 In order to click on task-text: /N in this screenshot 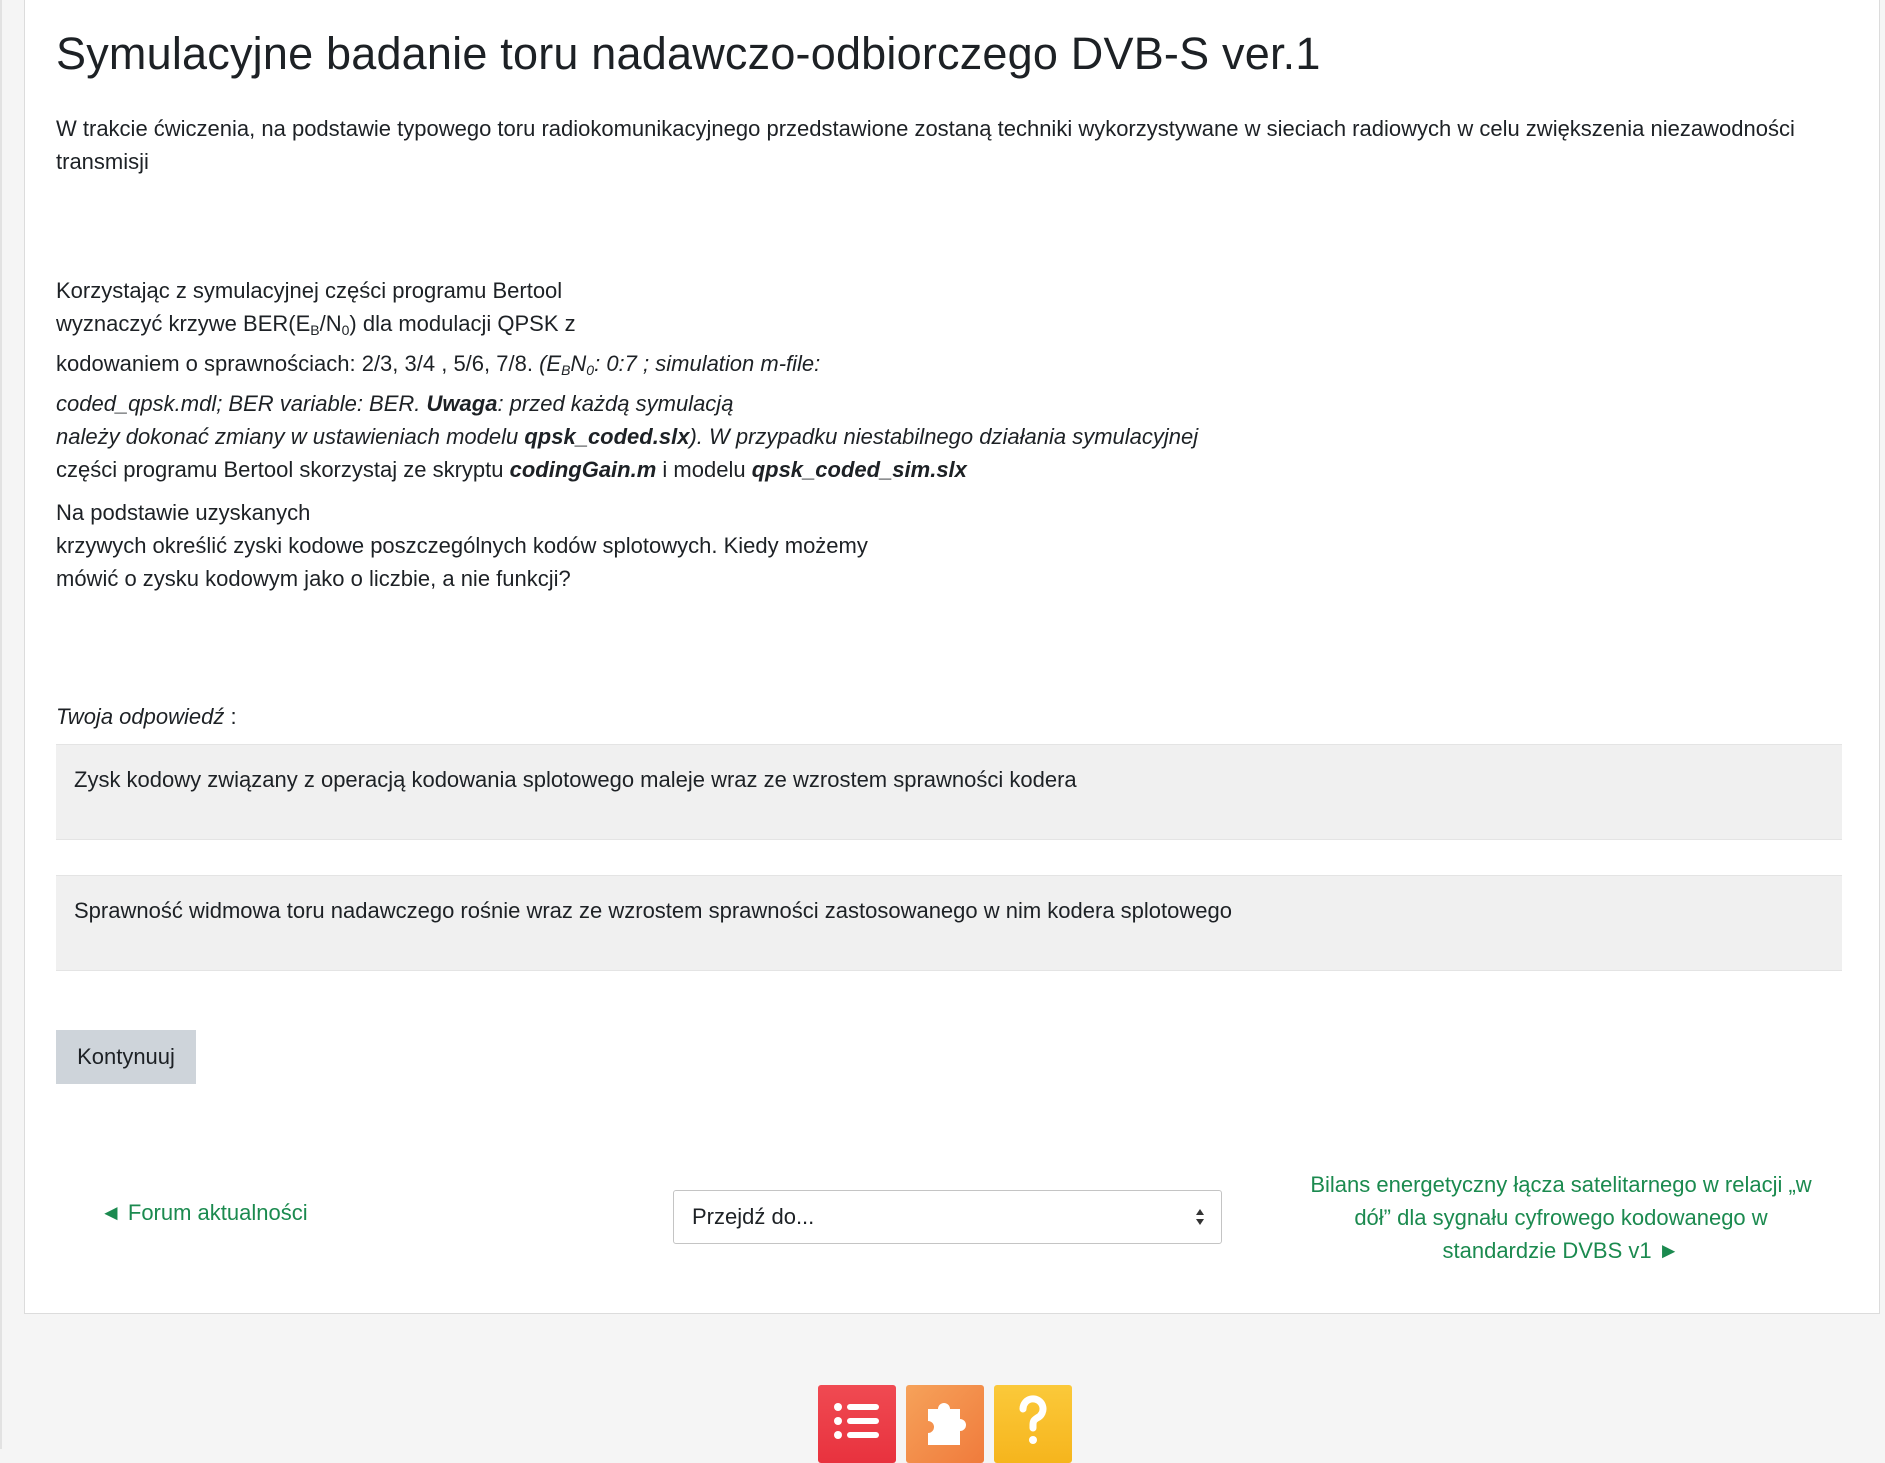, I will do `click(330, 323)`.